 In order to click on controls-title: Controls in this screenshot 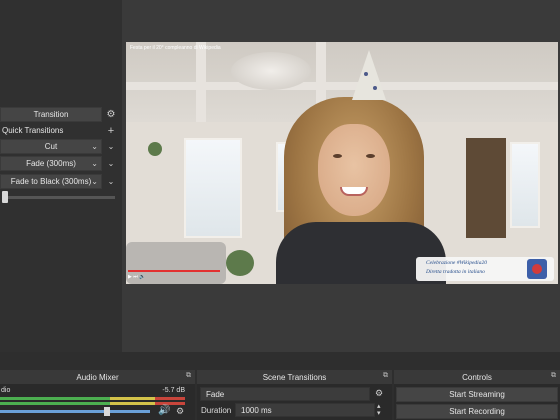, I will do `click(477, 377)`.